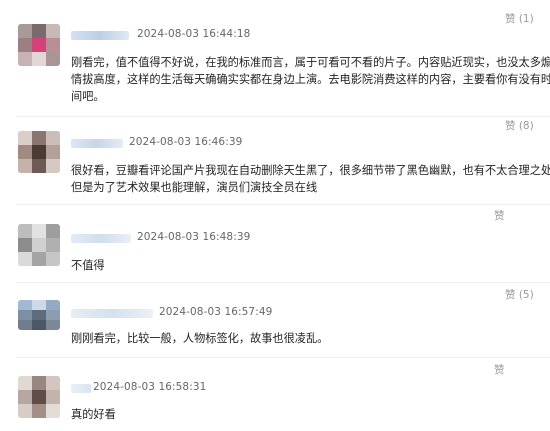 The width and height of the screenshot is (550, 431). What do you see at coordinates (216, 312) in the screenshot?
I see `comment-timestamp: 2024-08-03 16:57:49` at bounding box center [216, 312].